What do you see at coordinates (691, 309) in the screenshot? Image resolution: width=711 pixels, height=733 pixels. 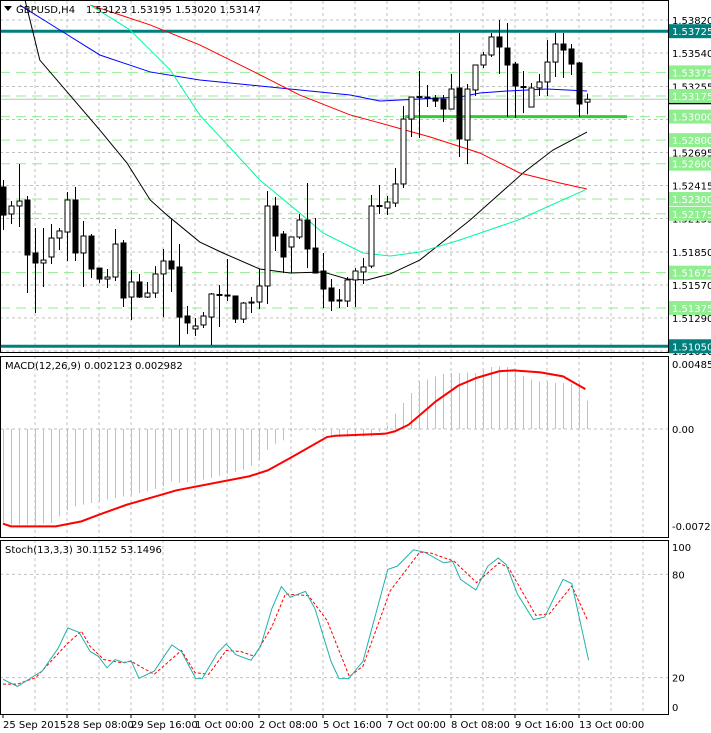 I see `level-price-label: 1.51375` at bounding box center [691, 309].